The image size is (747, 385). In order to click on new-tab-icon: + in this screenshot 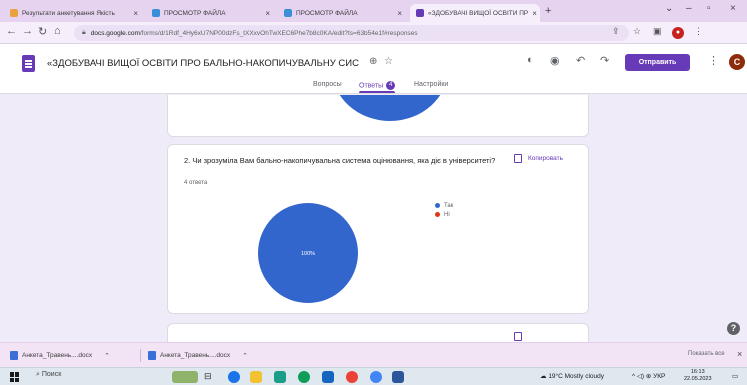, I will do `click(548, 11)`.